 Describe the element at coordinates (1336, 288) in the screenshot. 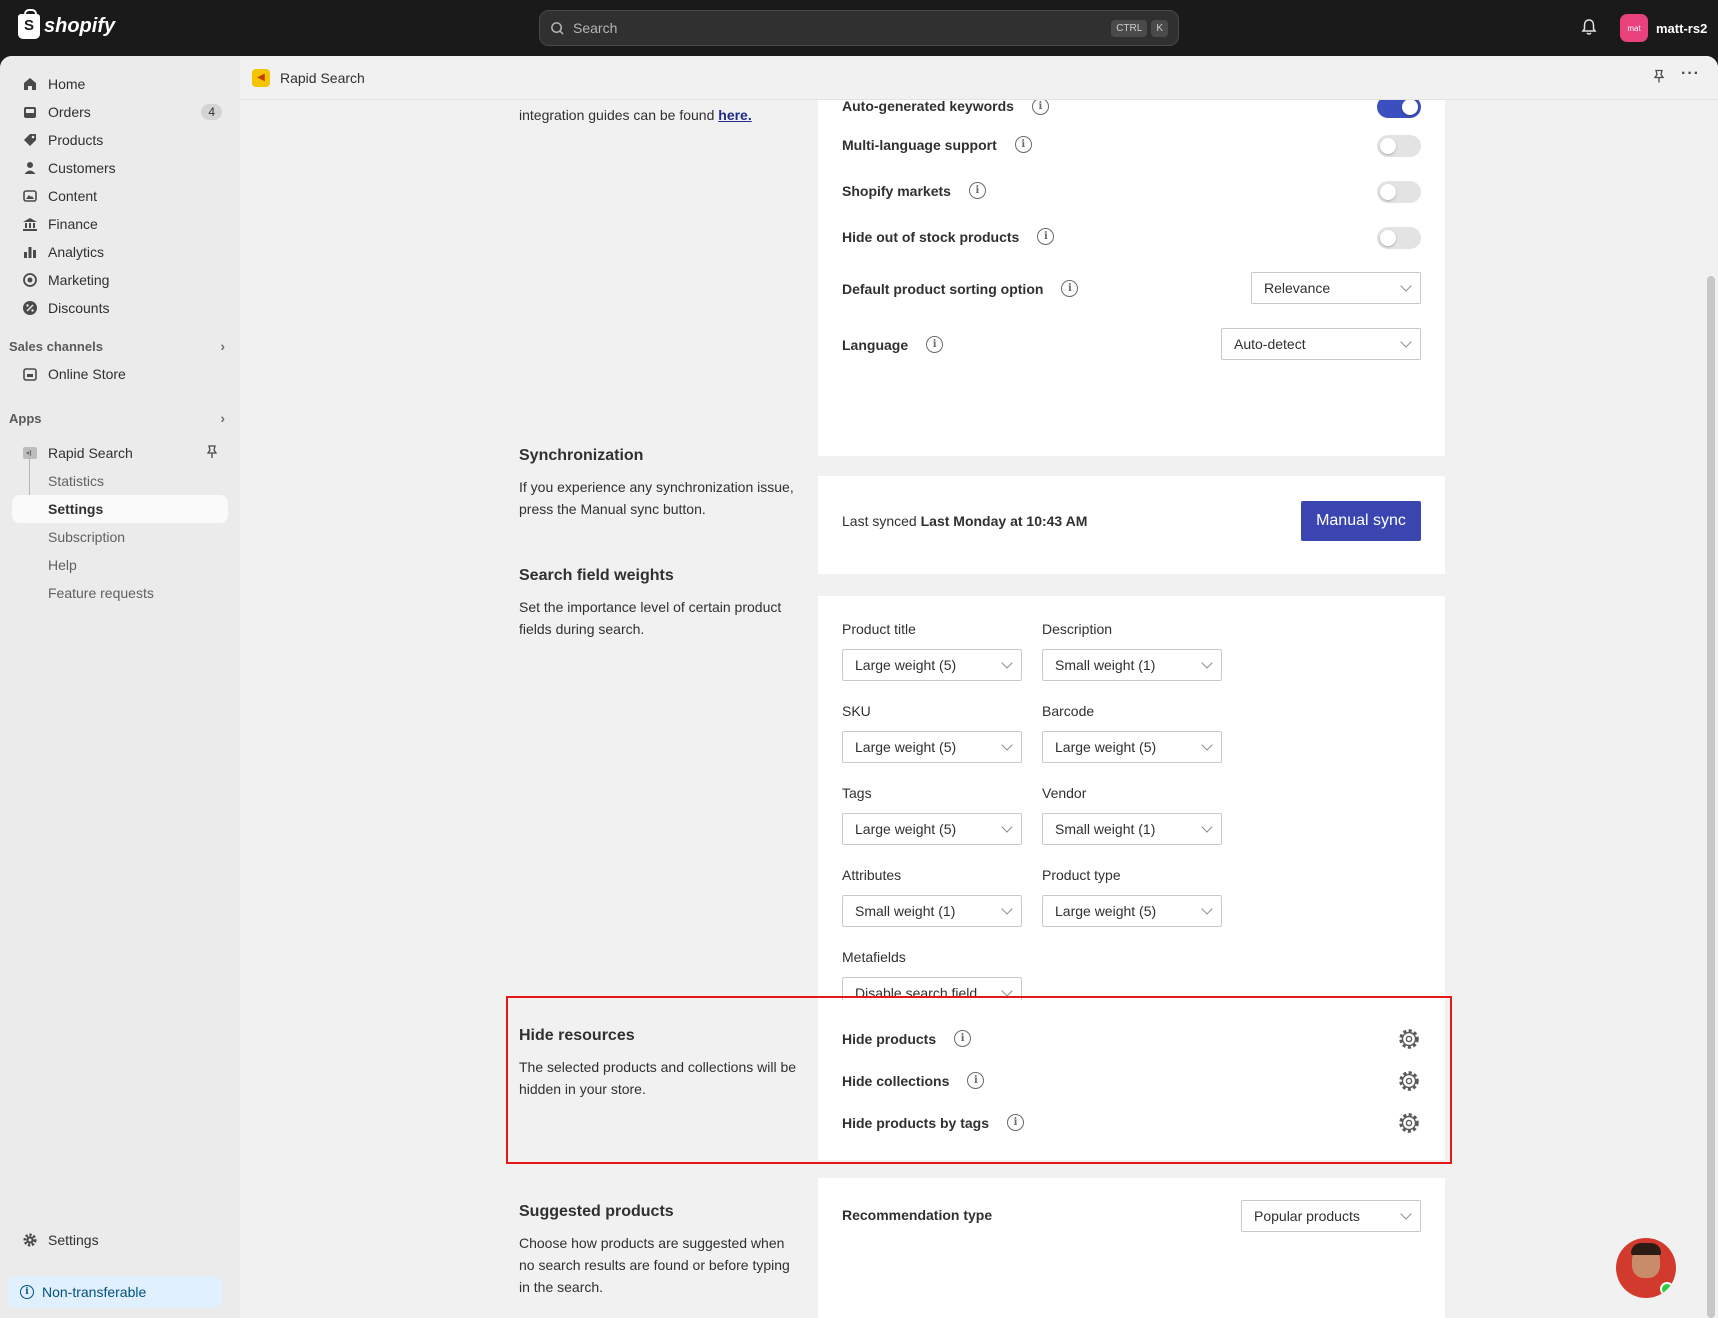

I see `sorting-option-select: Relevance` at that location.